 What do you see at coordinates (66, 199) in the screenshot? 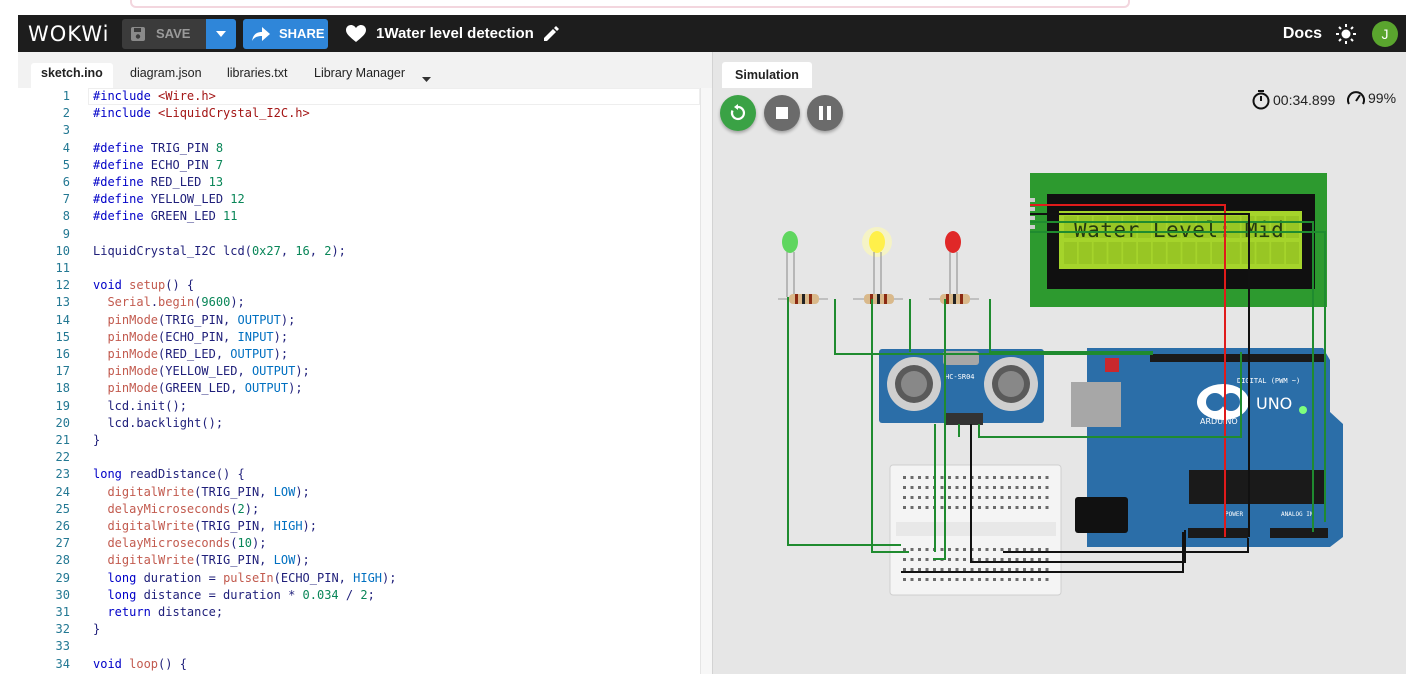
I see `line-number: 7` at bounding box center [66, 199].